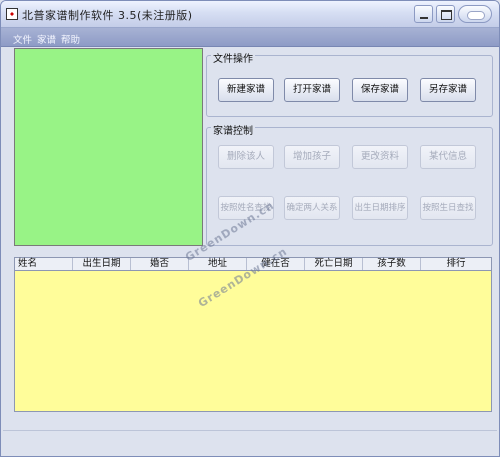  I want to click on save-genealogy-button: 保存家谱, so click(380, 90).